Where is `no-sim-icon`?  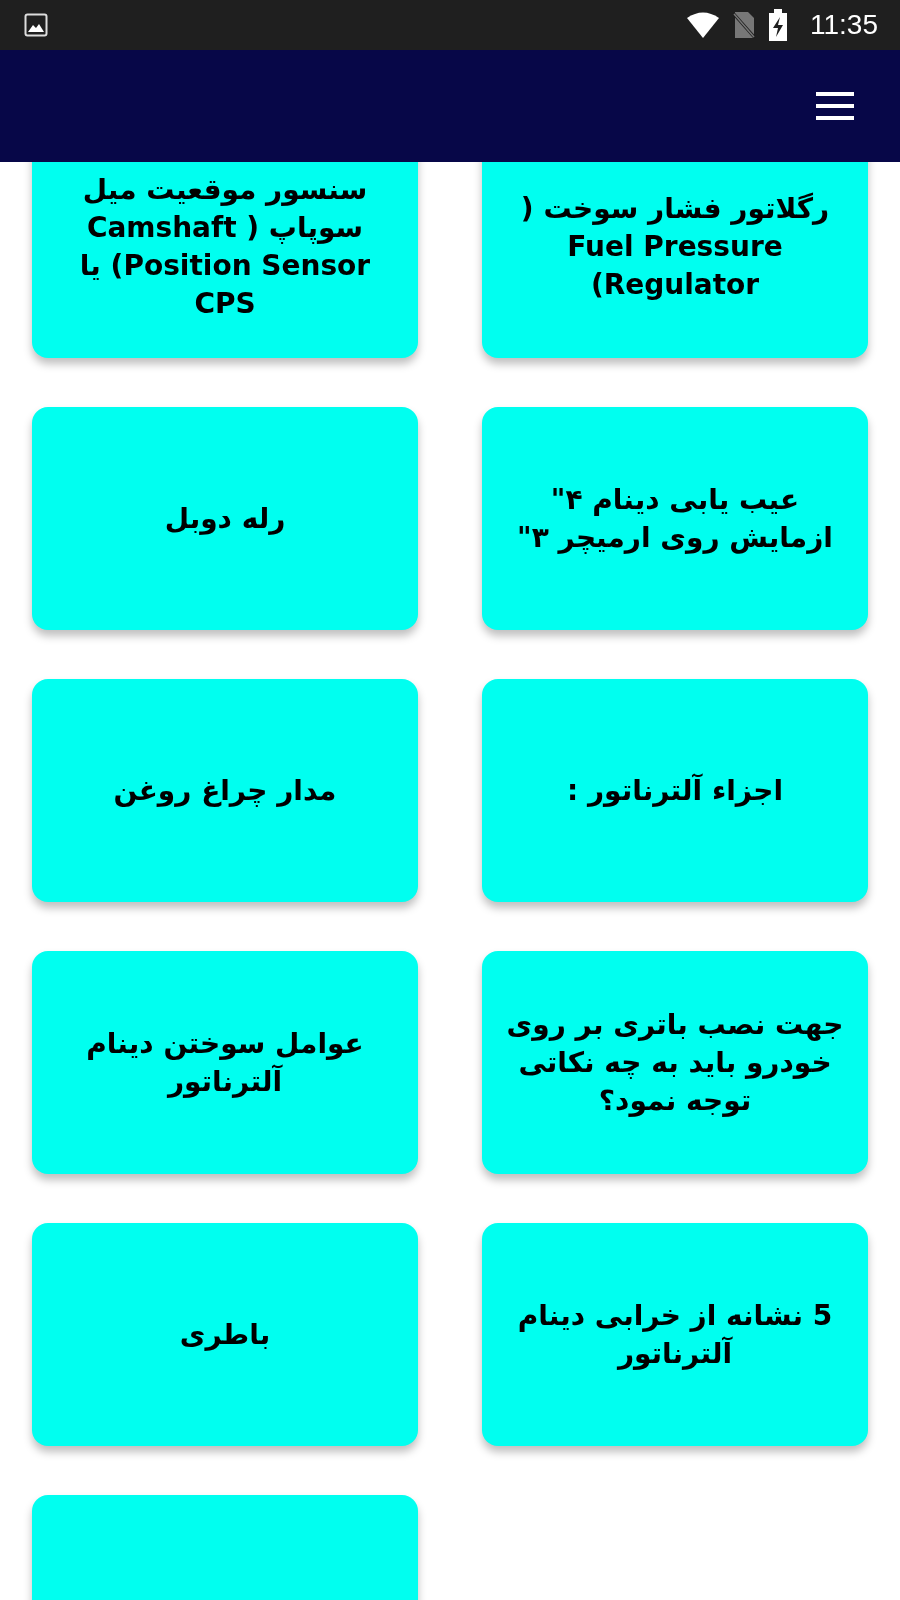
no-sim-icon is located at coordinates (744, 25).